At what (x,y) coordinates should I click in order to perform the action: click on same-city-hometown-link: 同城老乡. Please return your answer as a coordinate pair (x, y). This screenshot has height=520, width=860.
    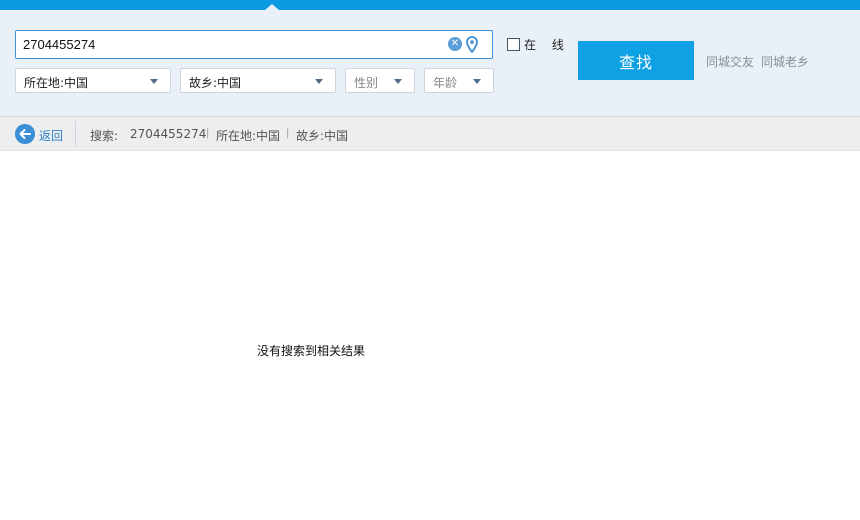
    Looking at the image, I should click on (785, 61).